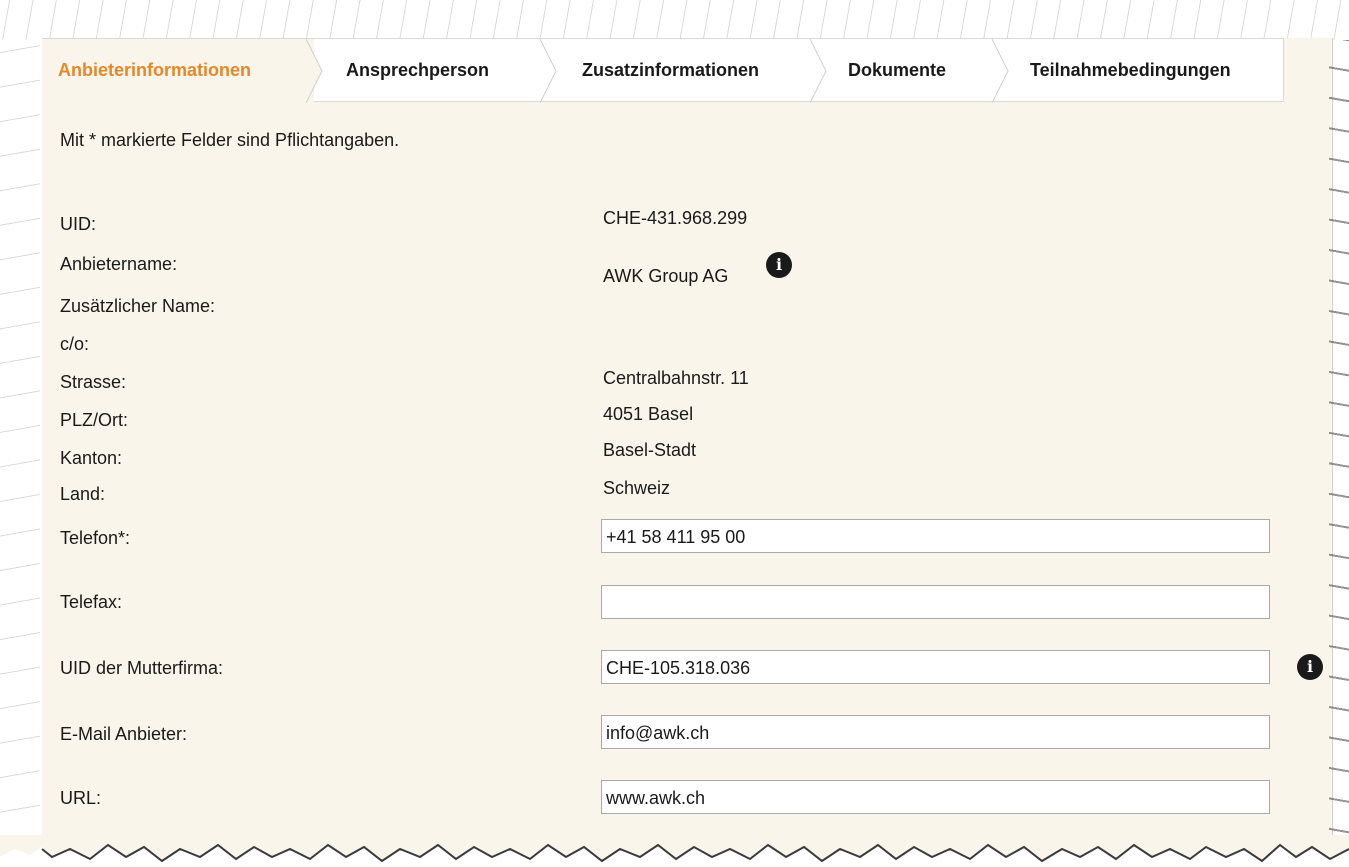  I want to click on label-url: URL:, so click(81, 798).